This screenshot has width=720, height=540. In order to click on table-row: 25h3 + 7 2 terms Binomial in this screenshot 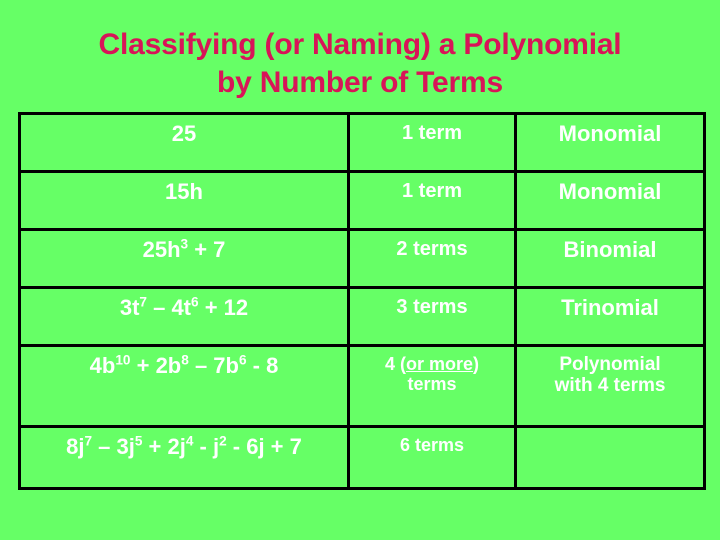, I will do `click(362, 258)`.